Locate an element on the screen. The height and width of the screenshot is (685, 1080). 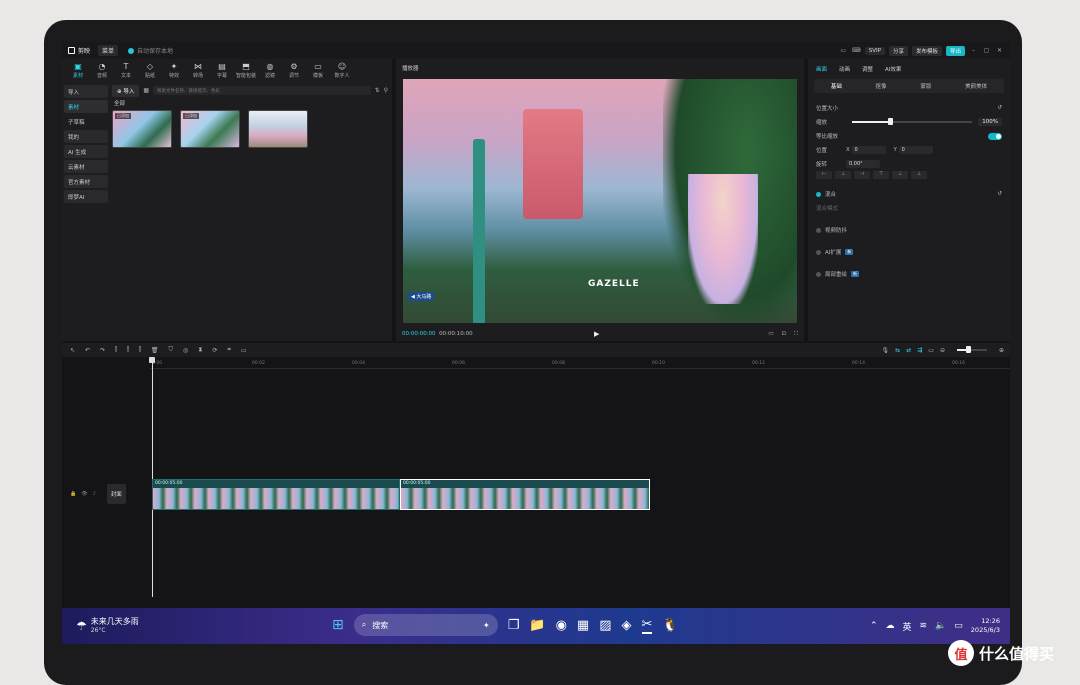
rotate-icon: ⟳ is located at coordinates (214, 350).